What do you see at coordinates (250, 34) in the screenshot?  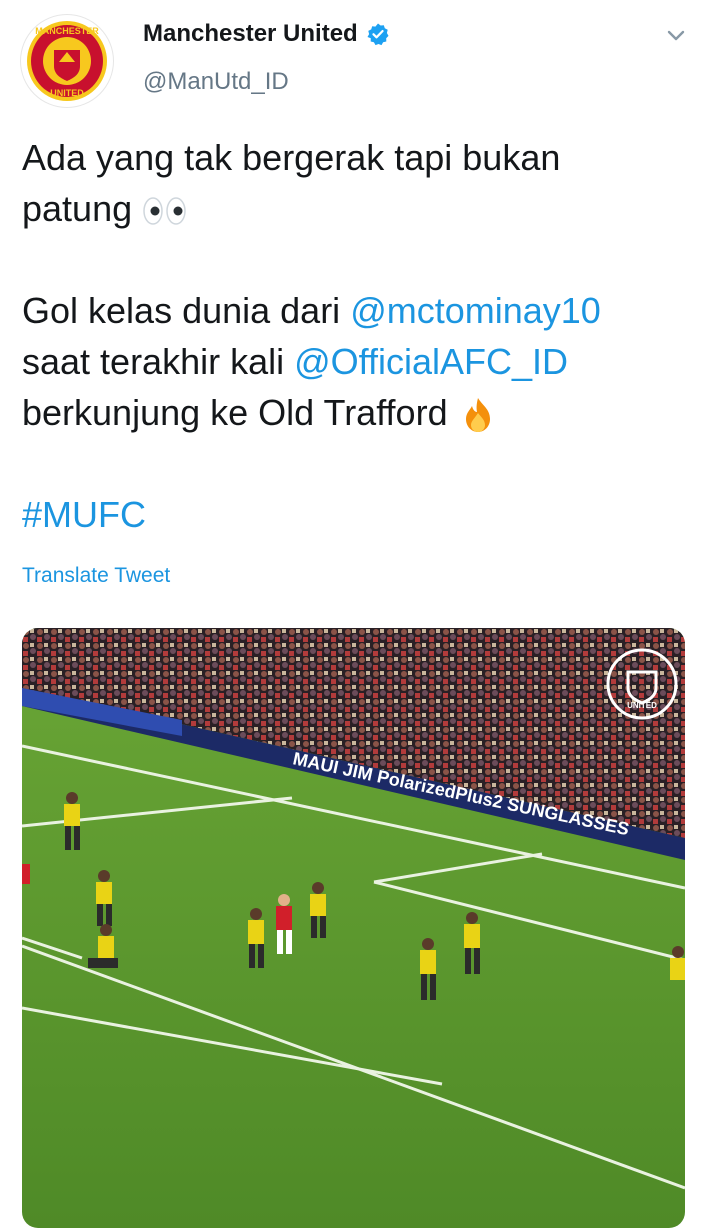 I see `author-name: Manchester United` at bounding box center [250, 34].